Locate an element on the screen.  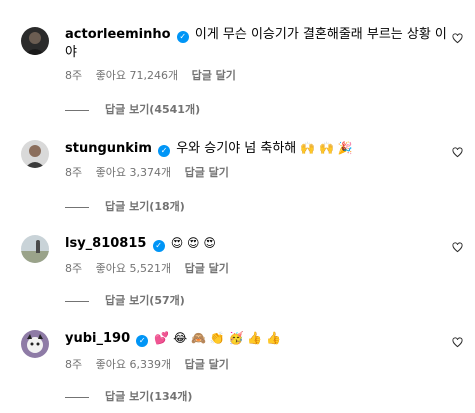
view-replies-button: 답글 보기(134개) is located at coordinates (128, 397).